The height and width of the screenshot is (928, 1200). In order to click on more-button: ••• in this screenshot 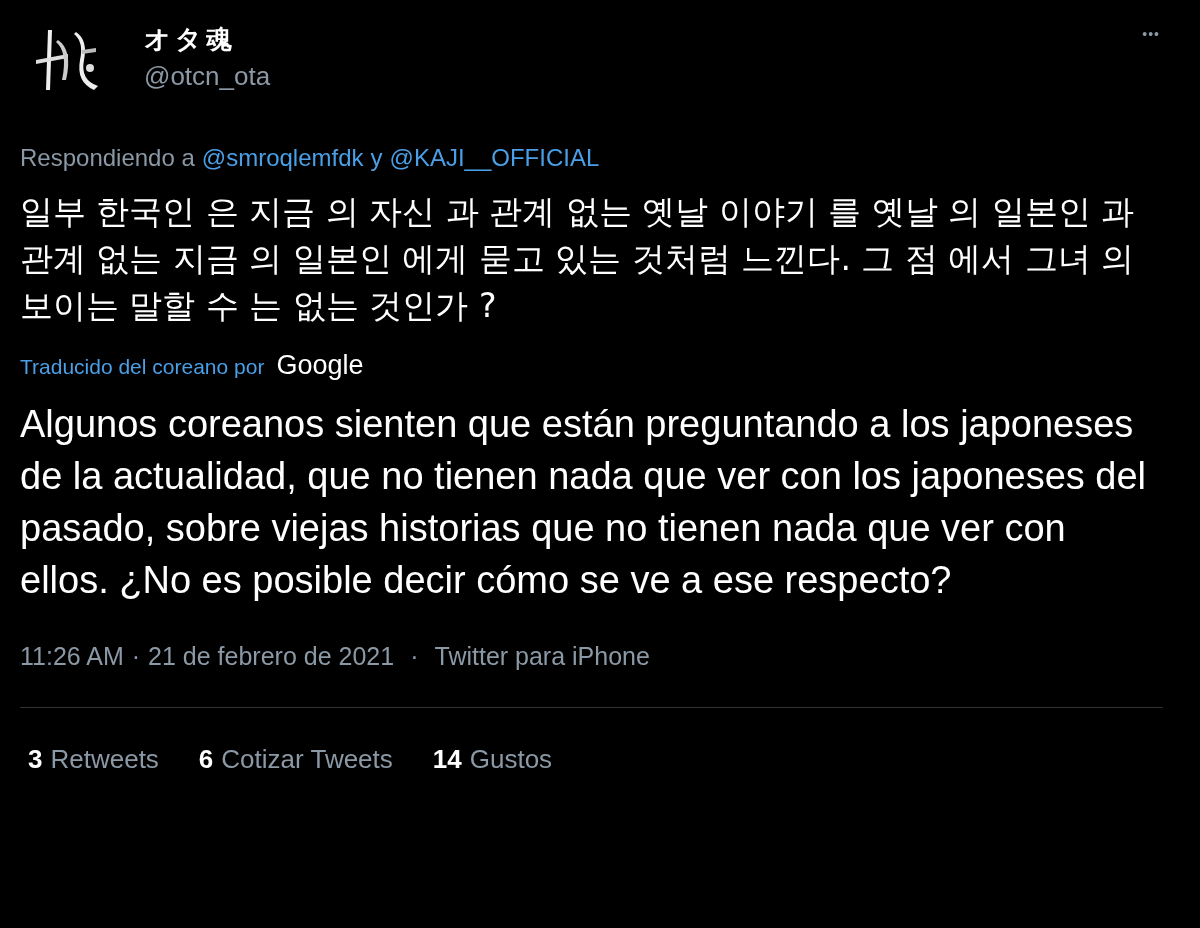, I will do `click(1151, 34)`.